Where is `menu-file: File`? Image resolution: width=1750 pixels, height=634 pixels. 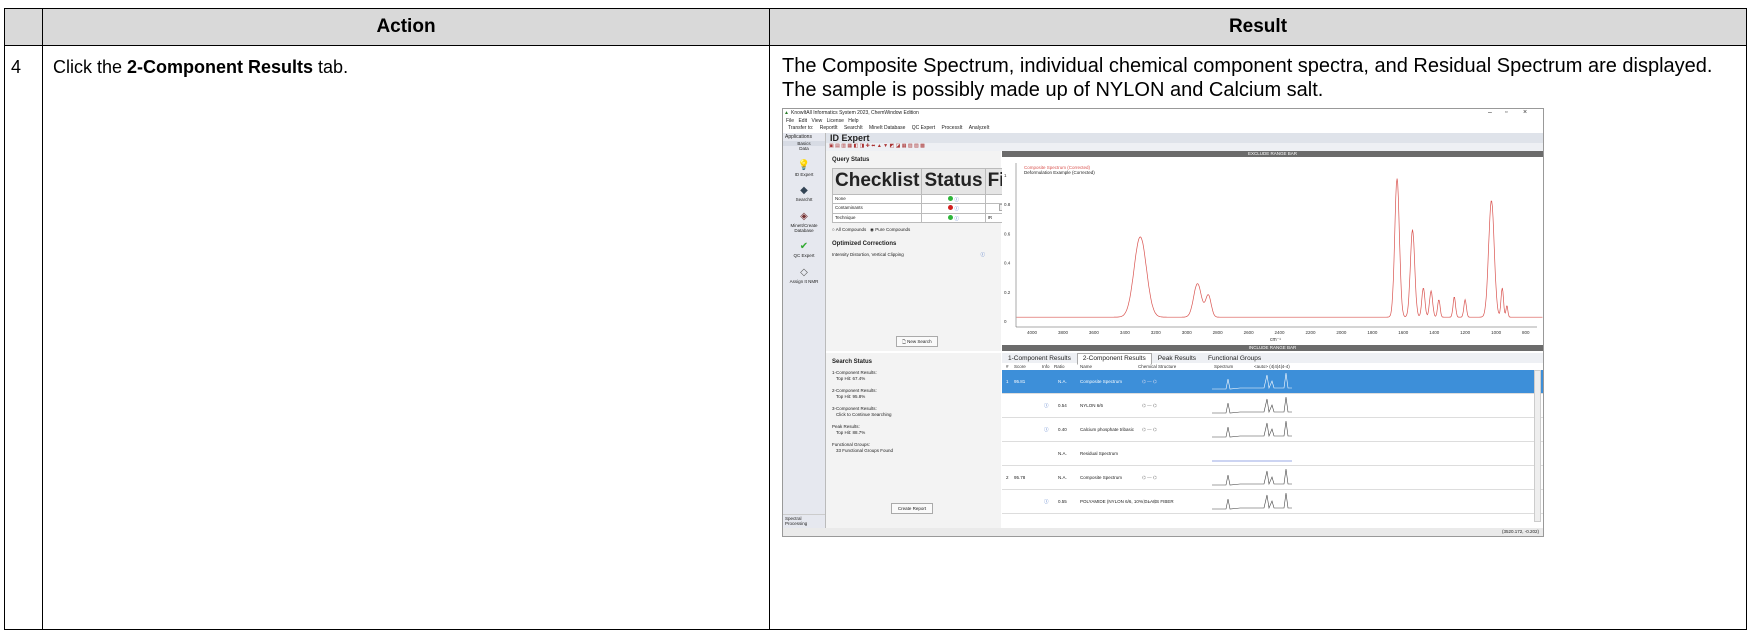 menu-file: File is located at coordinates (790, 121).